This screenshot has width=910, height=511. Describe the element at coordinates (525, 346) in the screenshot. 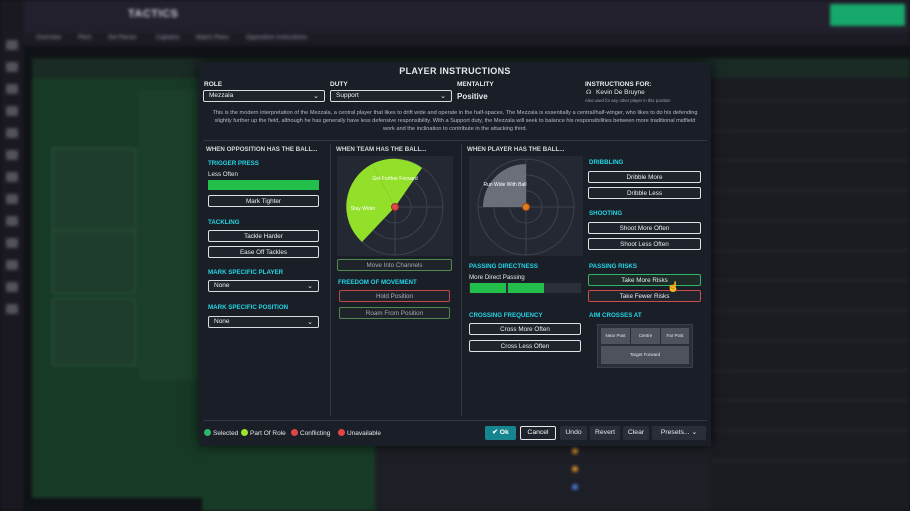

I see `cross-less-often-button: Cross Less Often` at that location.